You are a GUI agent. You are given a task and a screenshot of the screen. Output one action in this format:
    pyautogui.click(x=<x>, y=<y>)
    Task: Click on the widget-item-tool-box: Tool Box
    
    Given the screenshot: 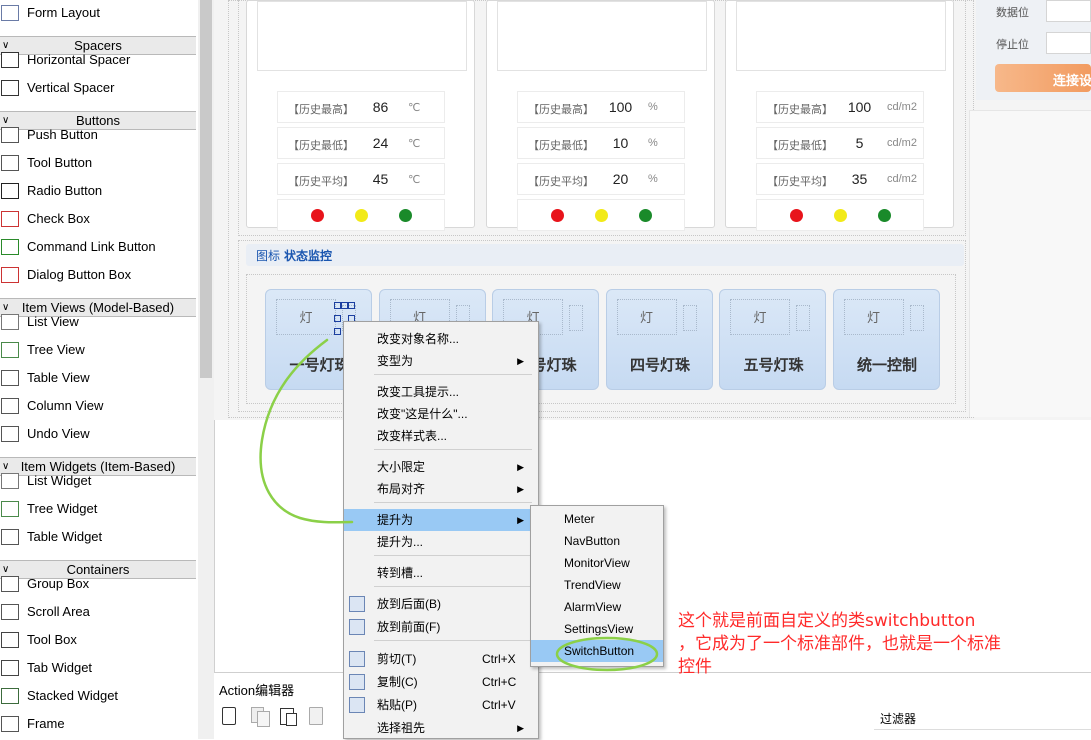 What is the action you would take?
    pyautogui.click(x=99, y=640)
    